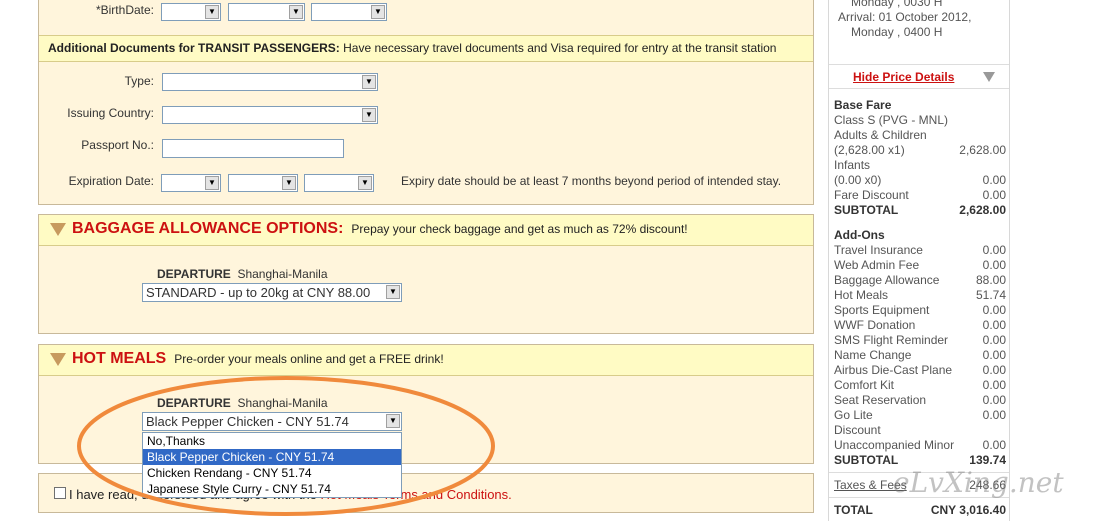 The image size is (1100, 521). What do you see at coordinates (117, 145) in the screenshot?
I see `passport-label: Passport No.:` at bounding box center [117, 145].